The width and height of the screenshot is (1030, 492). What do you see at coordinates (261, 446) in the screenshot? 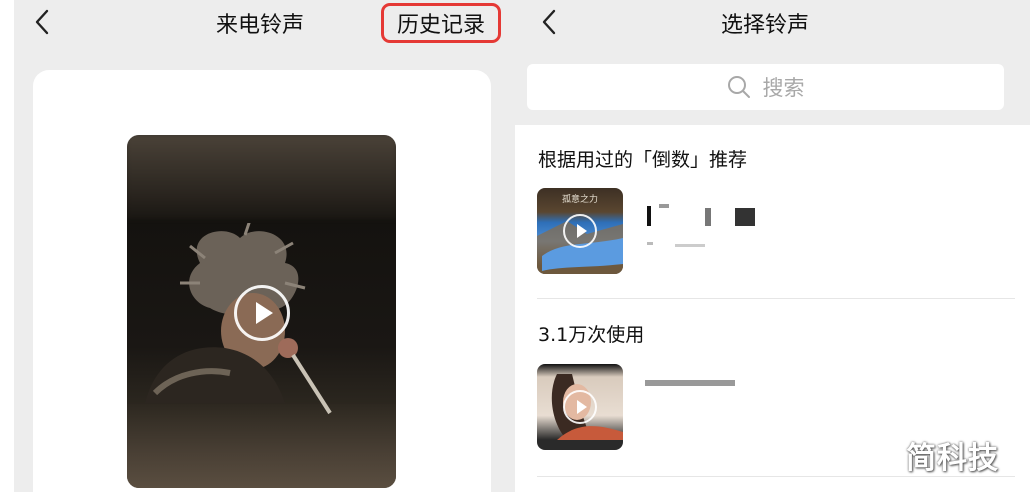
I see `video-blur-bottom` at bounding box center [261, 446].